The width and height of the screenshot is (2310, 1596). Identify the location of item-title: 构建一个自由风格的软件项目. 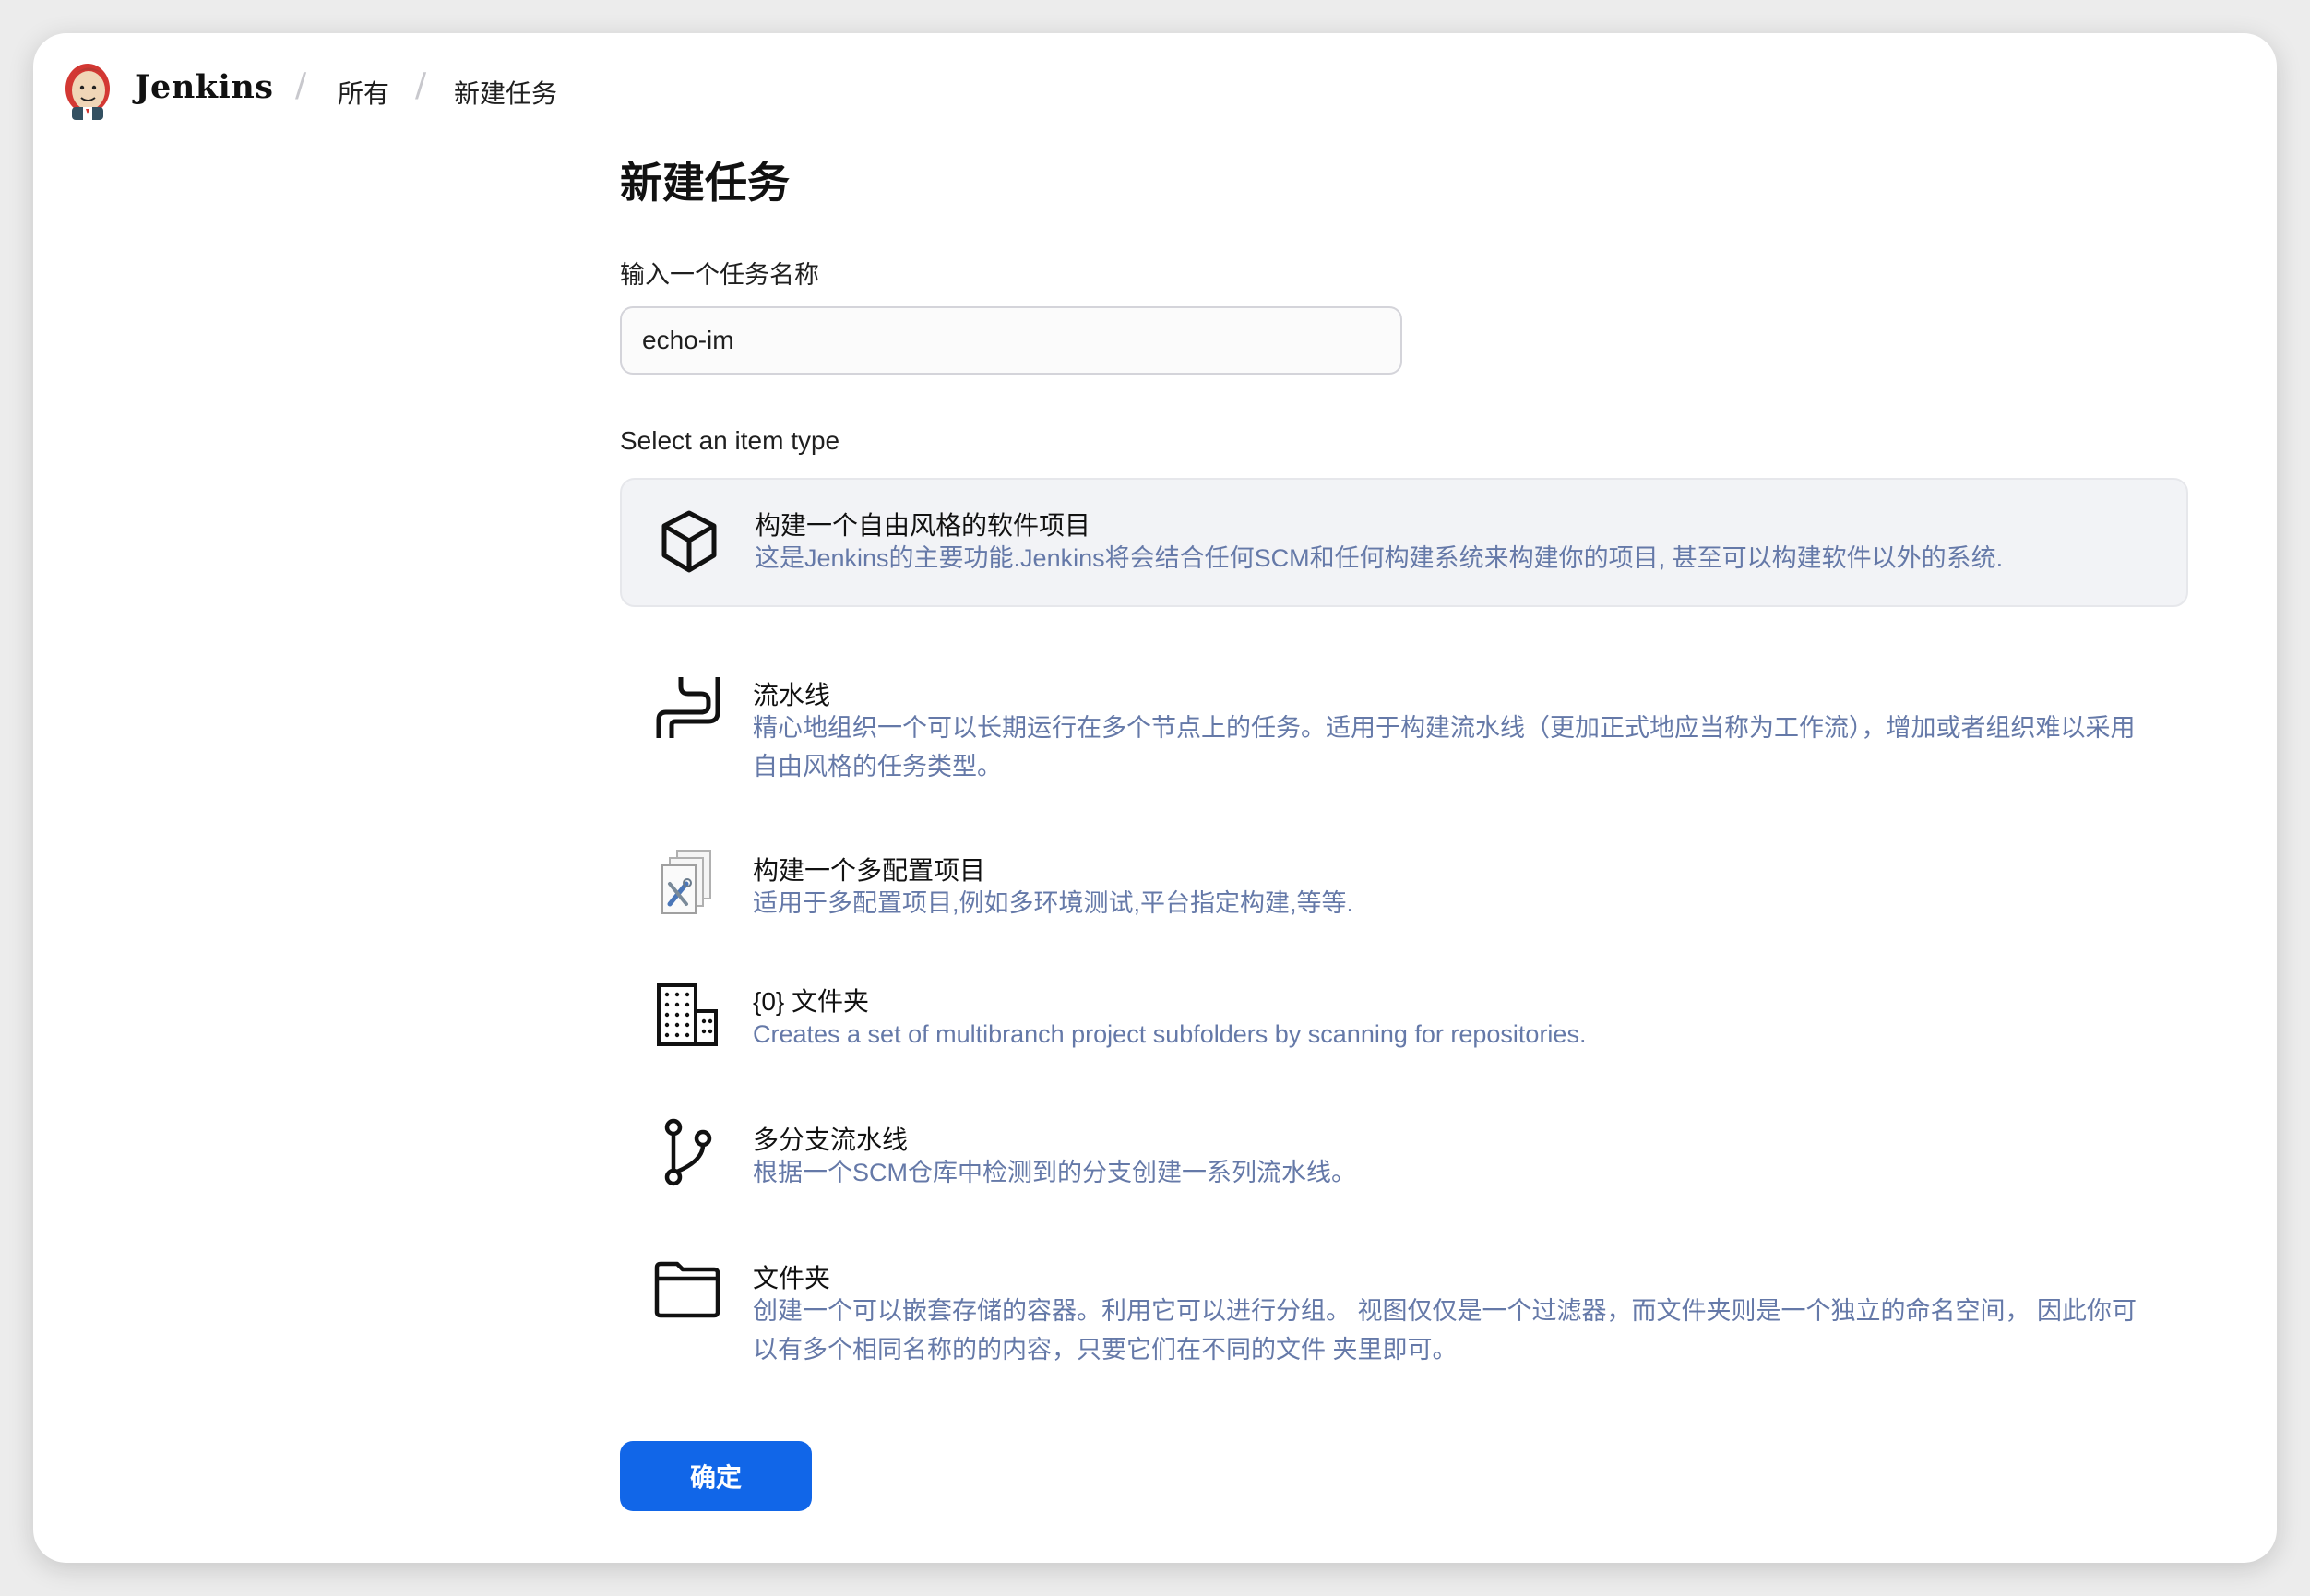
(923, 525).